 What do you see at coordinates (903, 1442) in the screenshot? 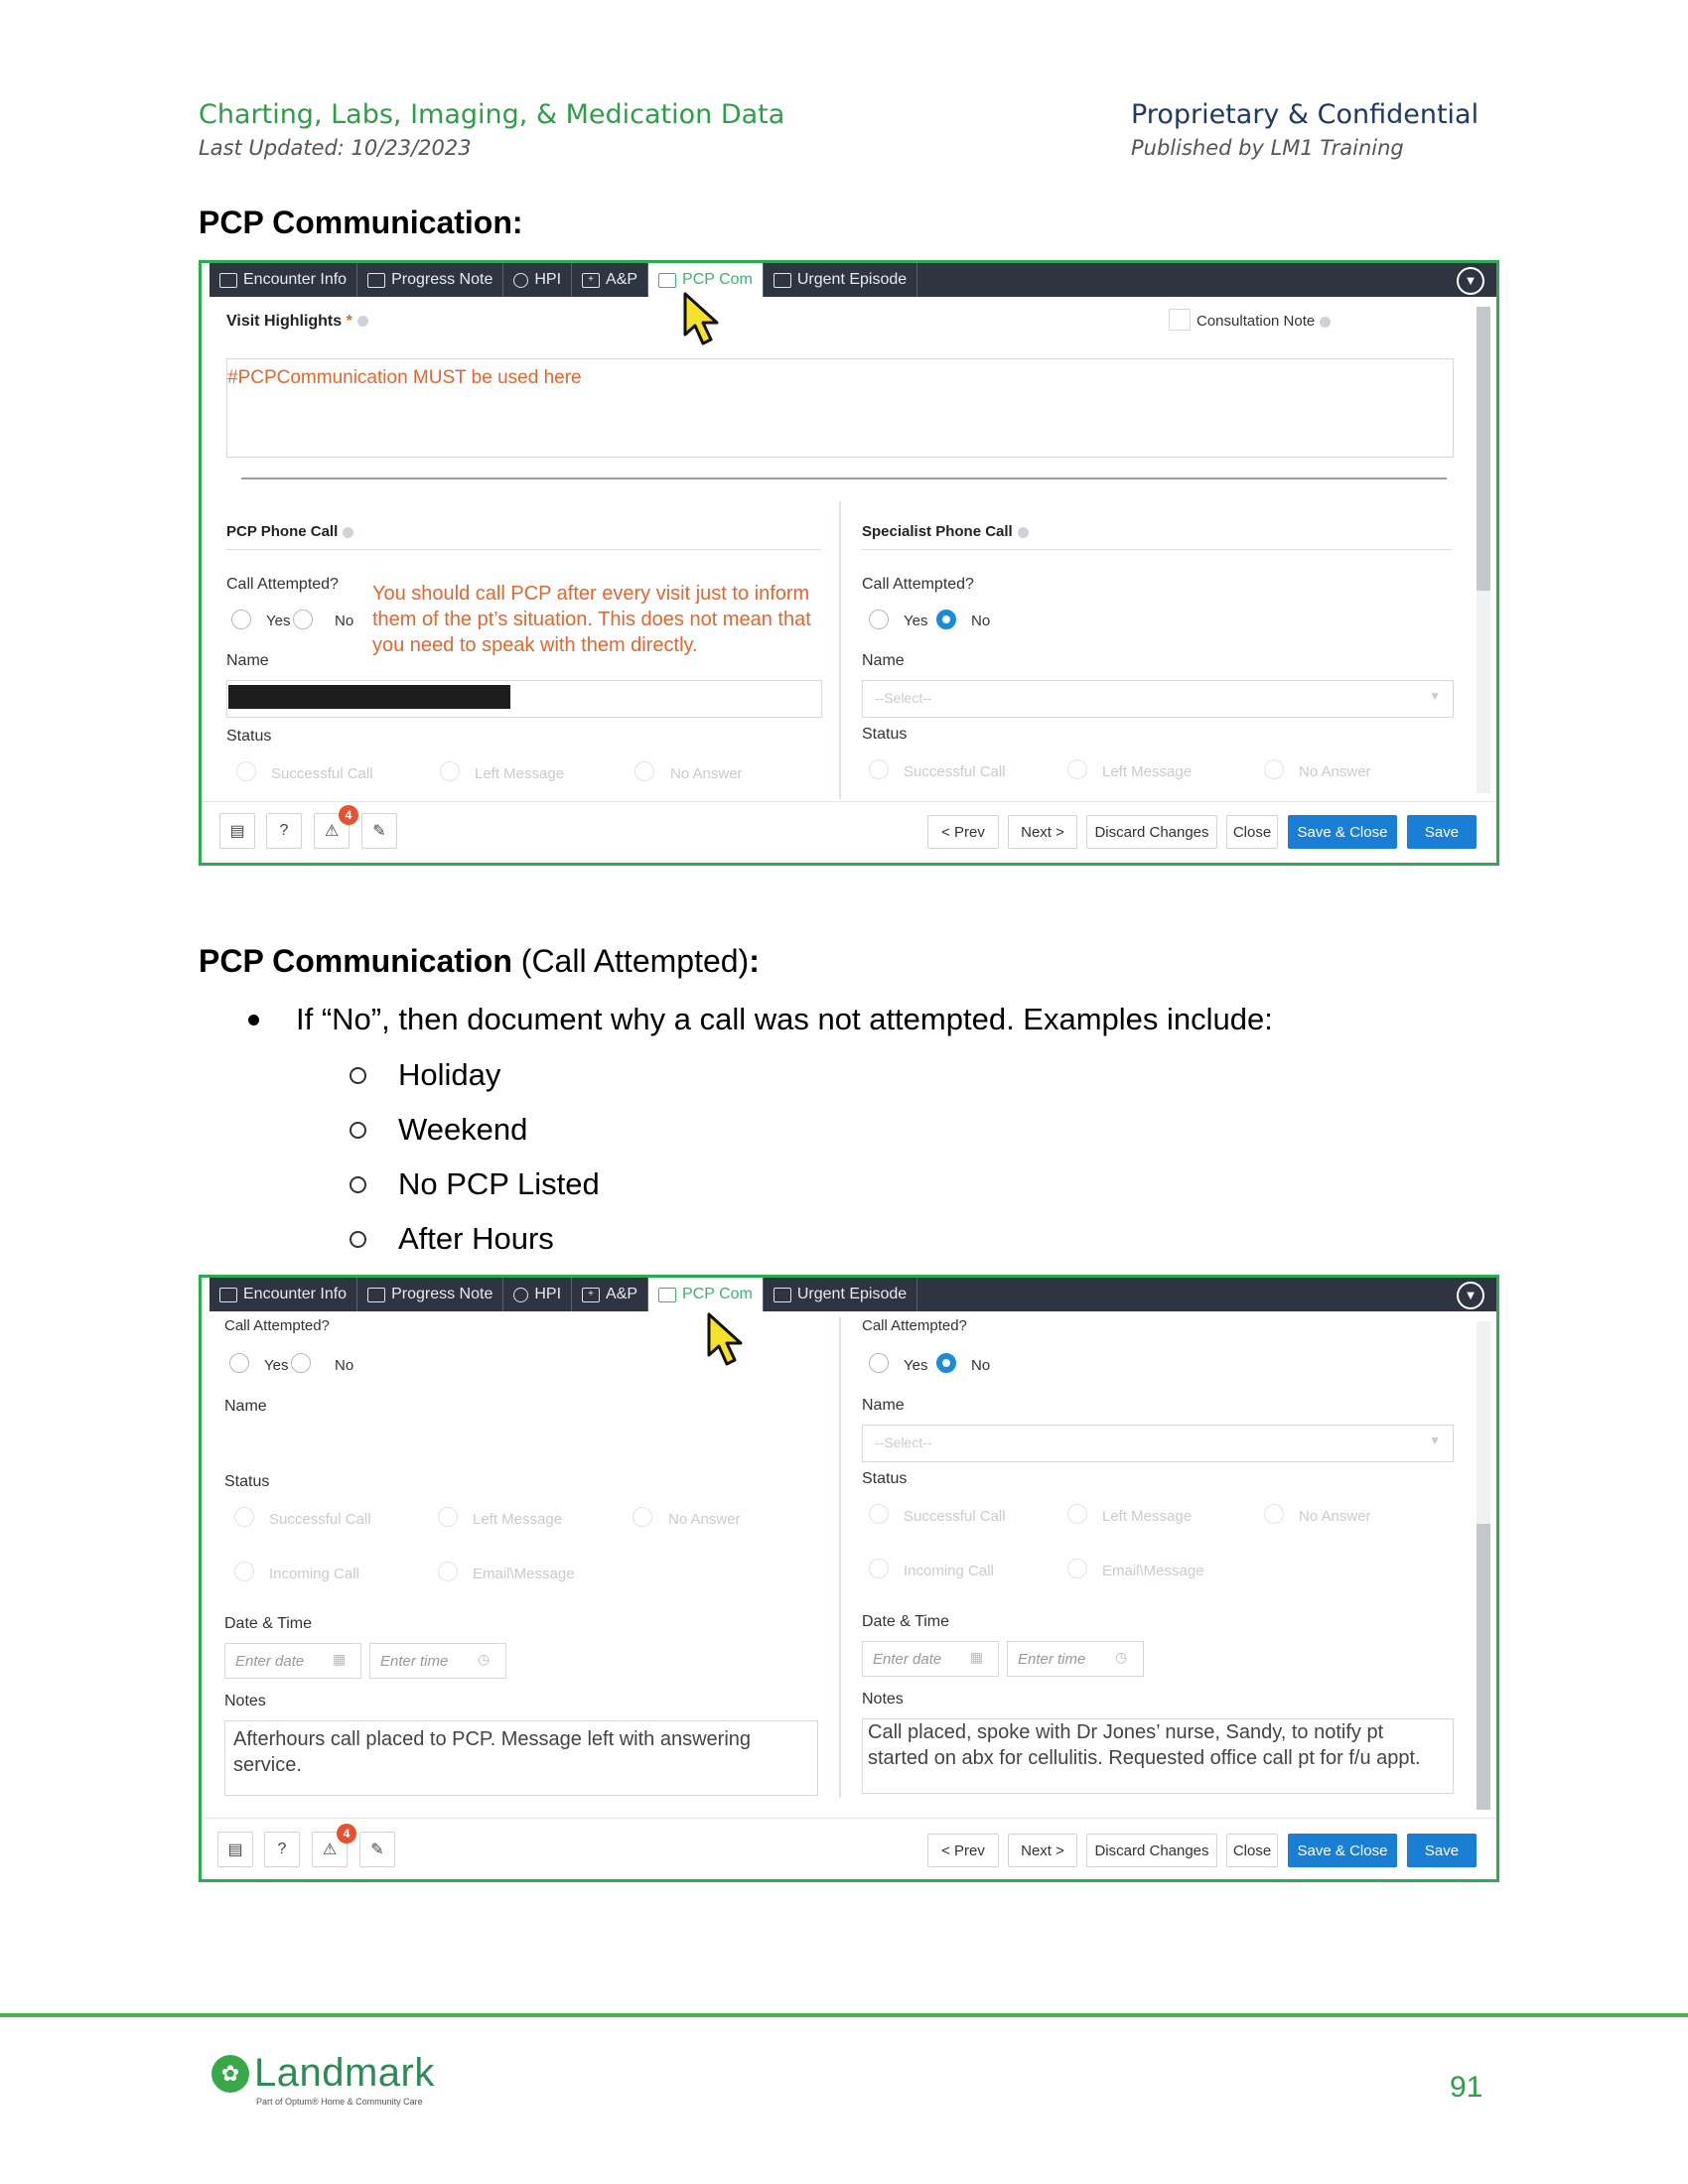
I see `select-placeholder: --Select--` at bounding box center [903, 1442].